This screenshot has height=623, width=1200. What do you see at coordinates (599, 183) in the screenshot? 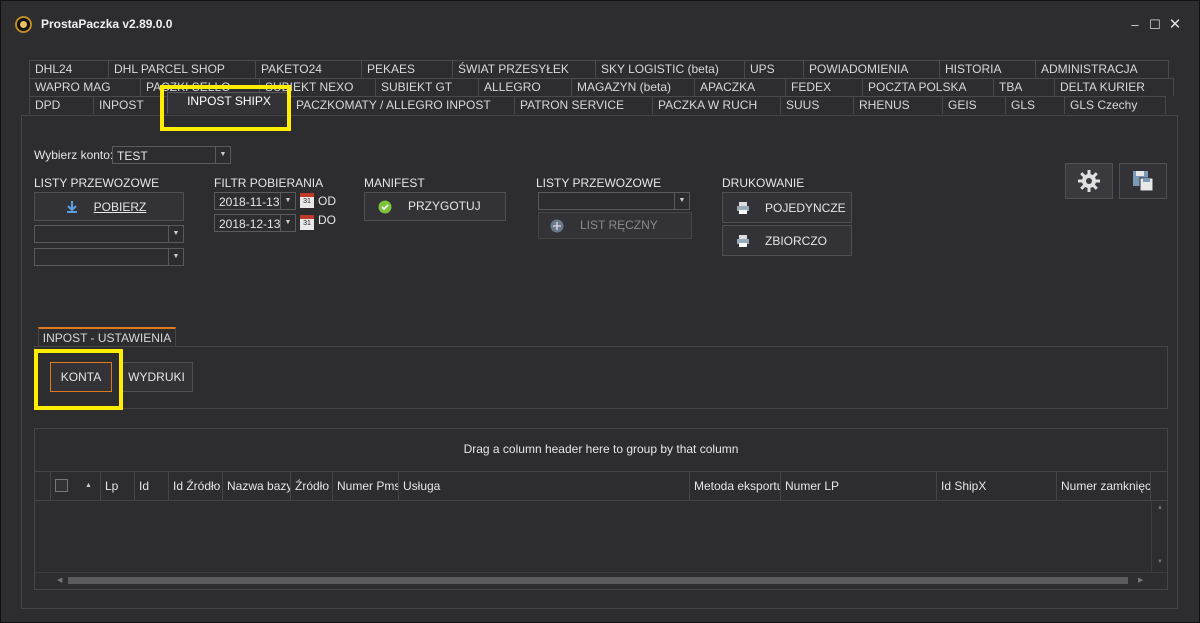
I see `waybills-right-heading: LISTY PRZEWOZOWE` at bounding box center [599, 183].